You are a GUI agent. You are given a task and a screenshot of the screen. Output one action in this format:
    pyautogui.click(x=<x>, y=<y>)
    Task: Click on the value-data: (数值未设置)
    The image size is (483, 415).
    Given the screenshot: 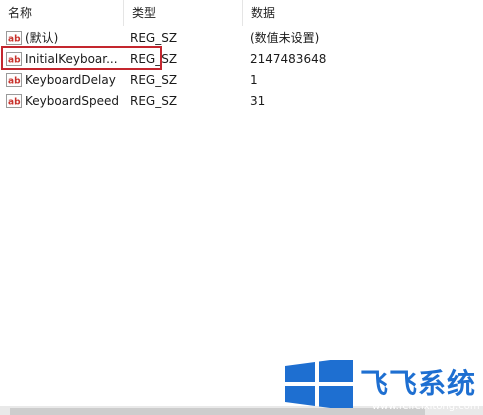 What is the action you would take?
    pyautogui.click(x=285, y=38)
    